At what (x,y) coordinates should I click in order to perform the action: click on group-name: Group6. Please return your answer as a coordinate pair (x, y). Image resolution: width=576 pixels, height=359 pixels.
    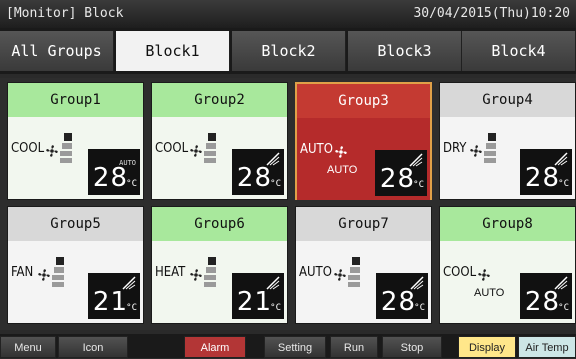
    Looking at the image, I should click on (219, 224).